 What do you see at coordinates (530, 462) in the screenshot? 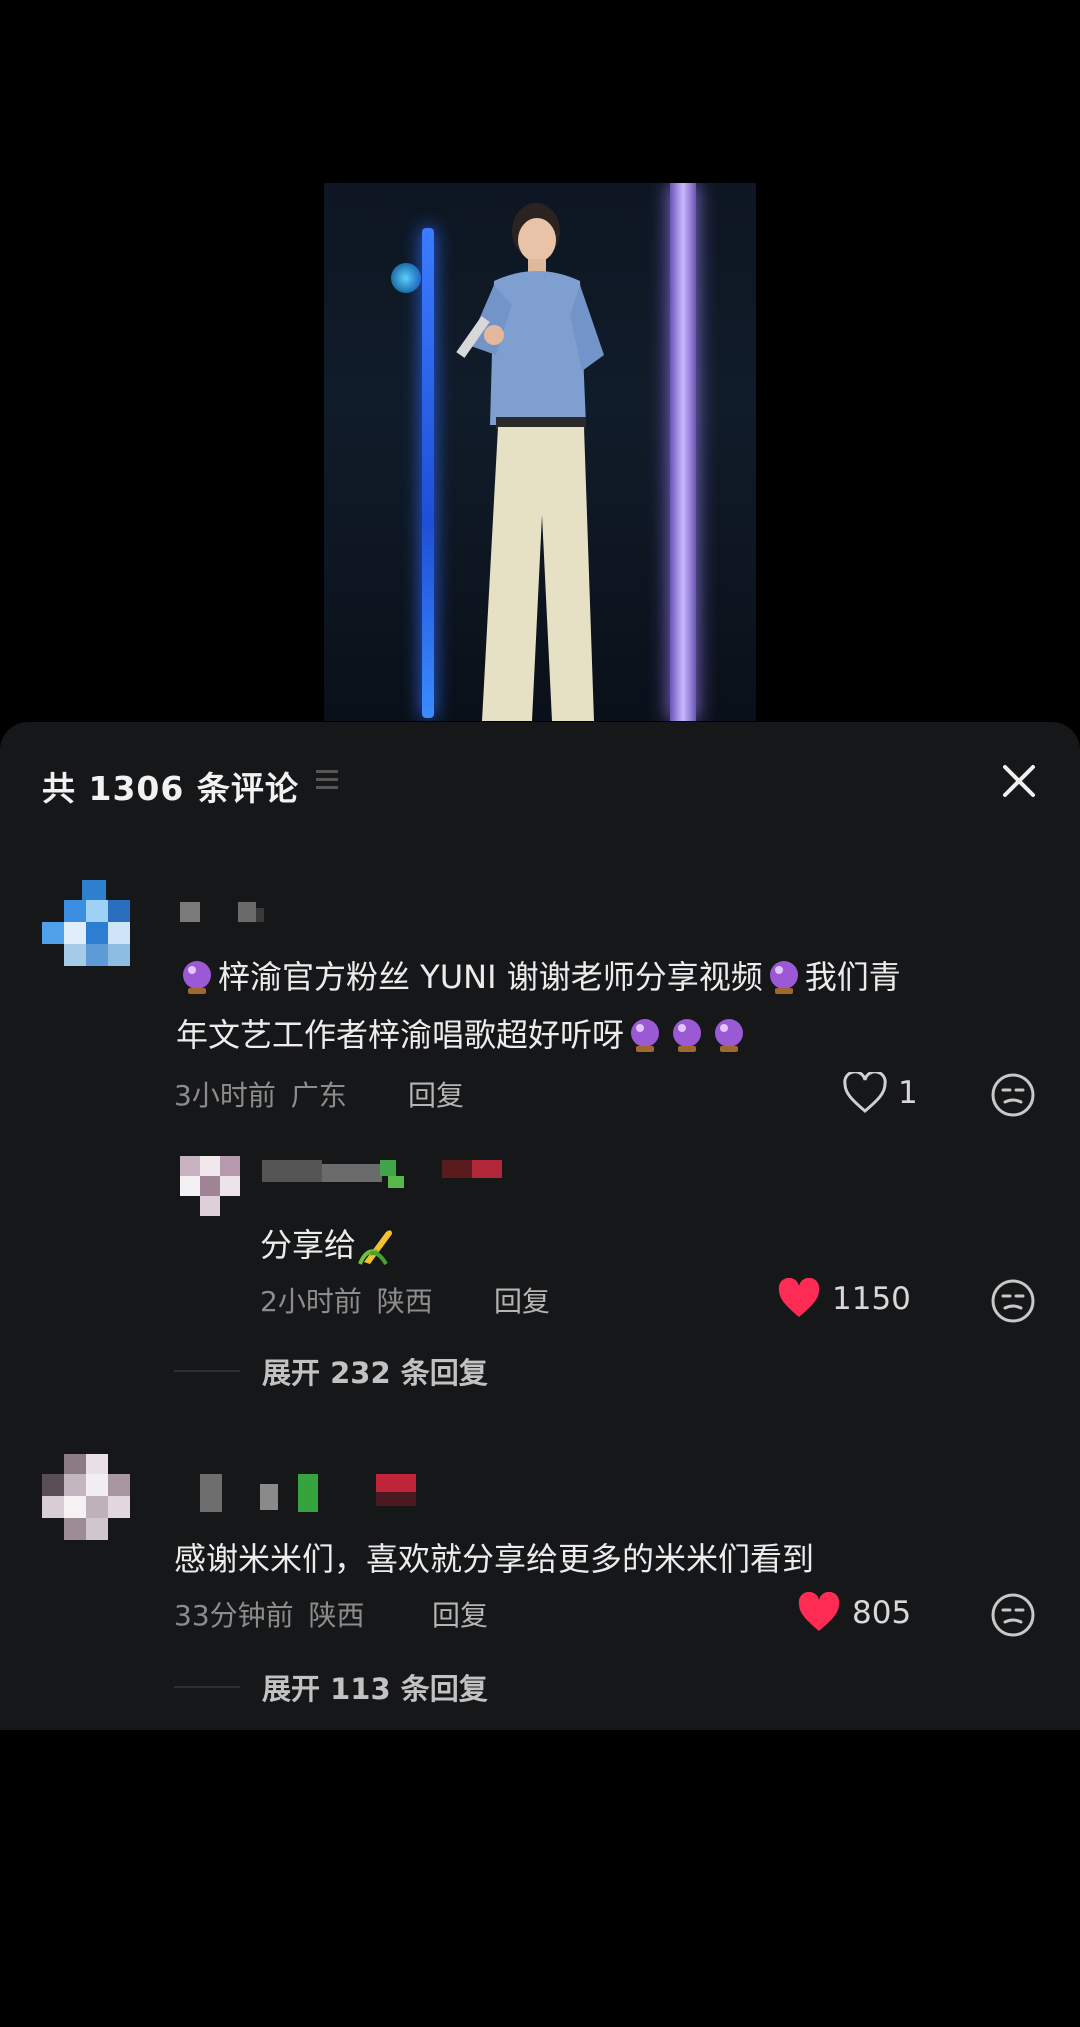
I see `performer-figure` at bounding box center [530, 462].